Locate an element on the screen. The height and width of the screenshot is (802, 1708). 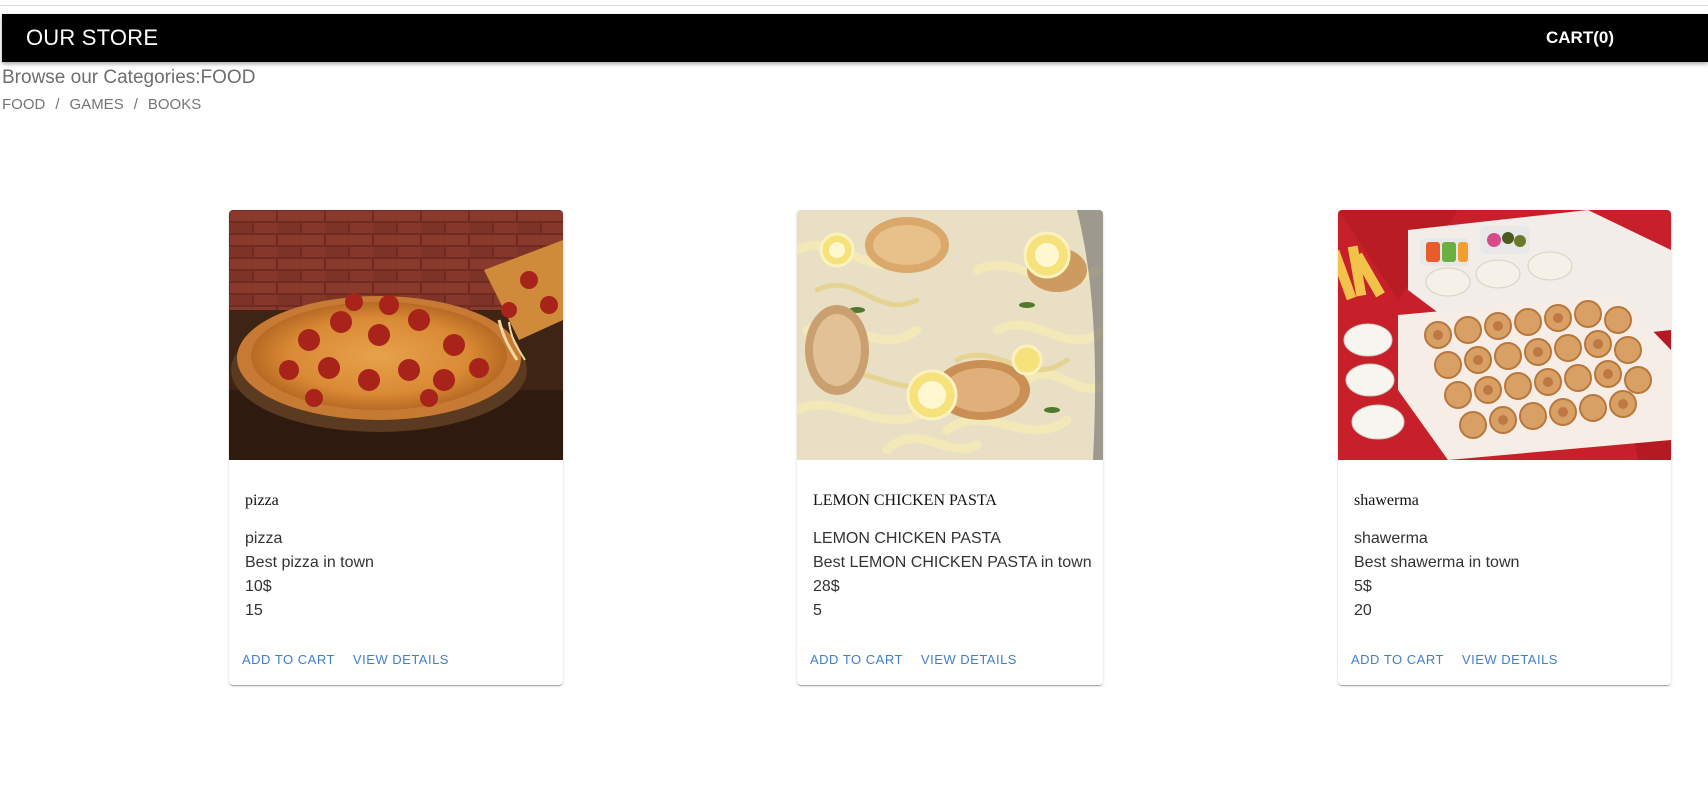
breadcrumb-books: BOOKS is located at coordinates (174, 105).